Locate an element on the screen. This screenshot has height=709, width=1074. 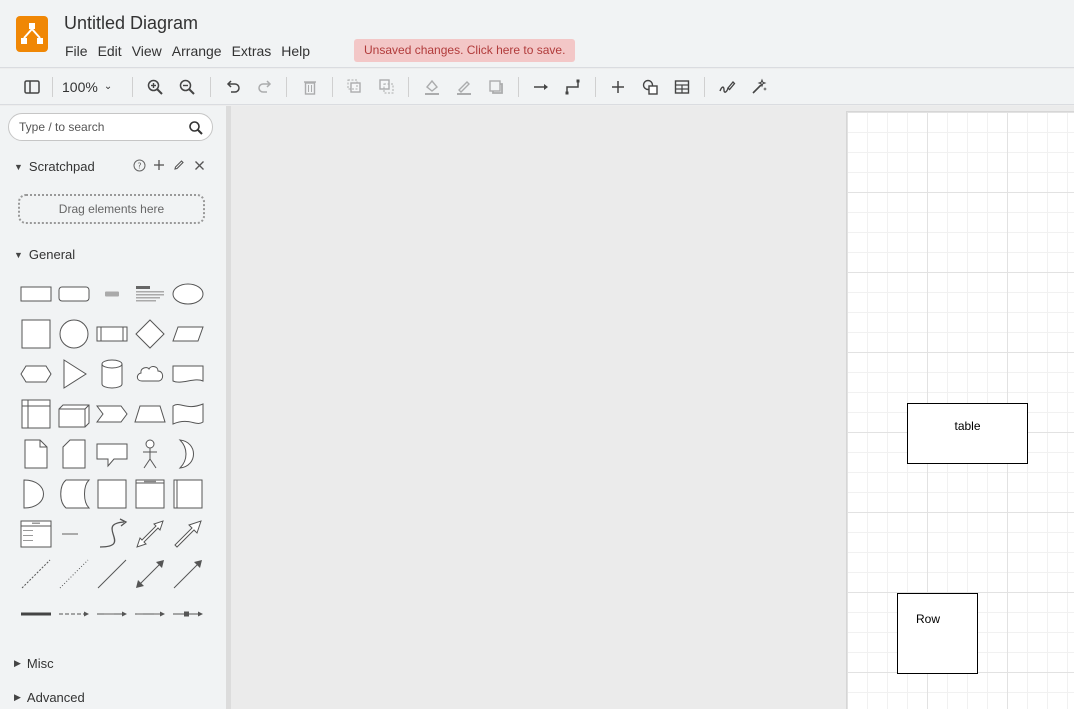
to-back-icon is located at coordinates (387, 87).